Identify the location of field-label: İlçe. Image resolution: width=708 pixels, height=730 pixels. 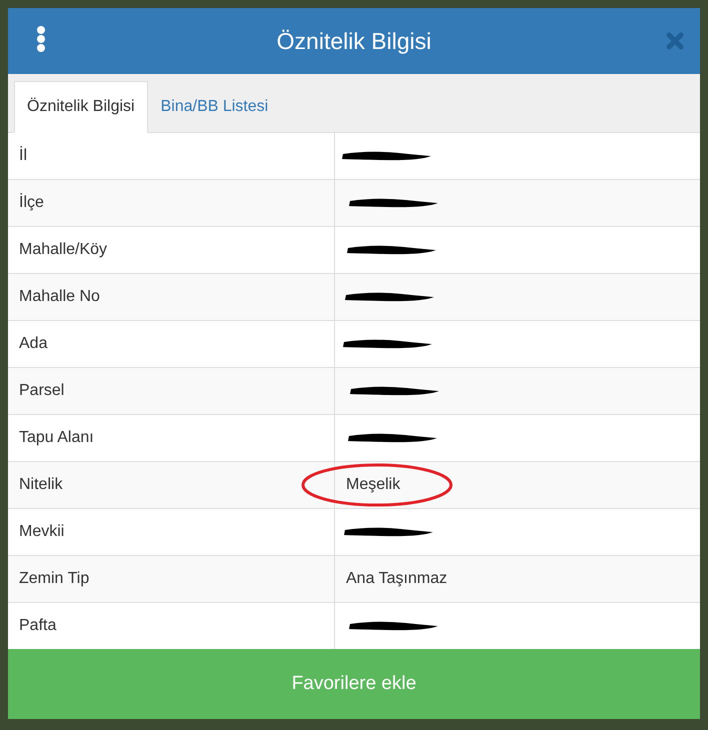
(171, 203).